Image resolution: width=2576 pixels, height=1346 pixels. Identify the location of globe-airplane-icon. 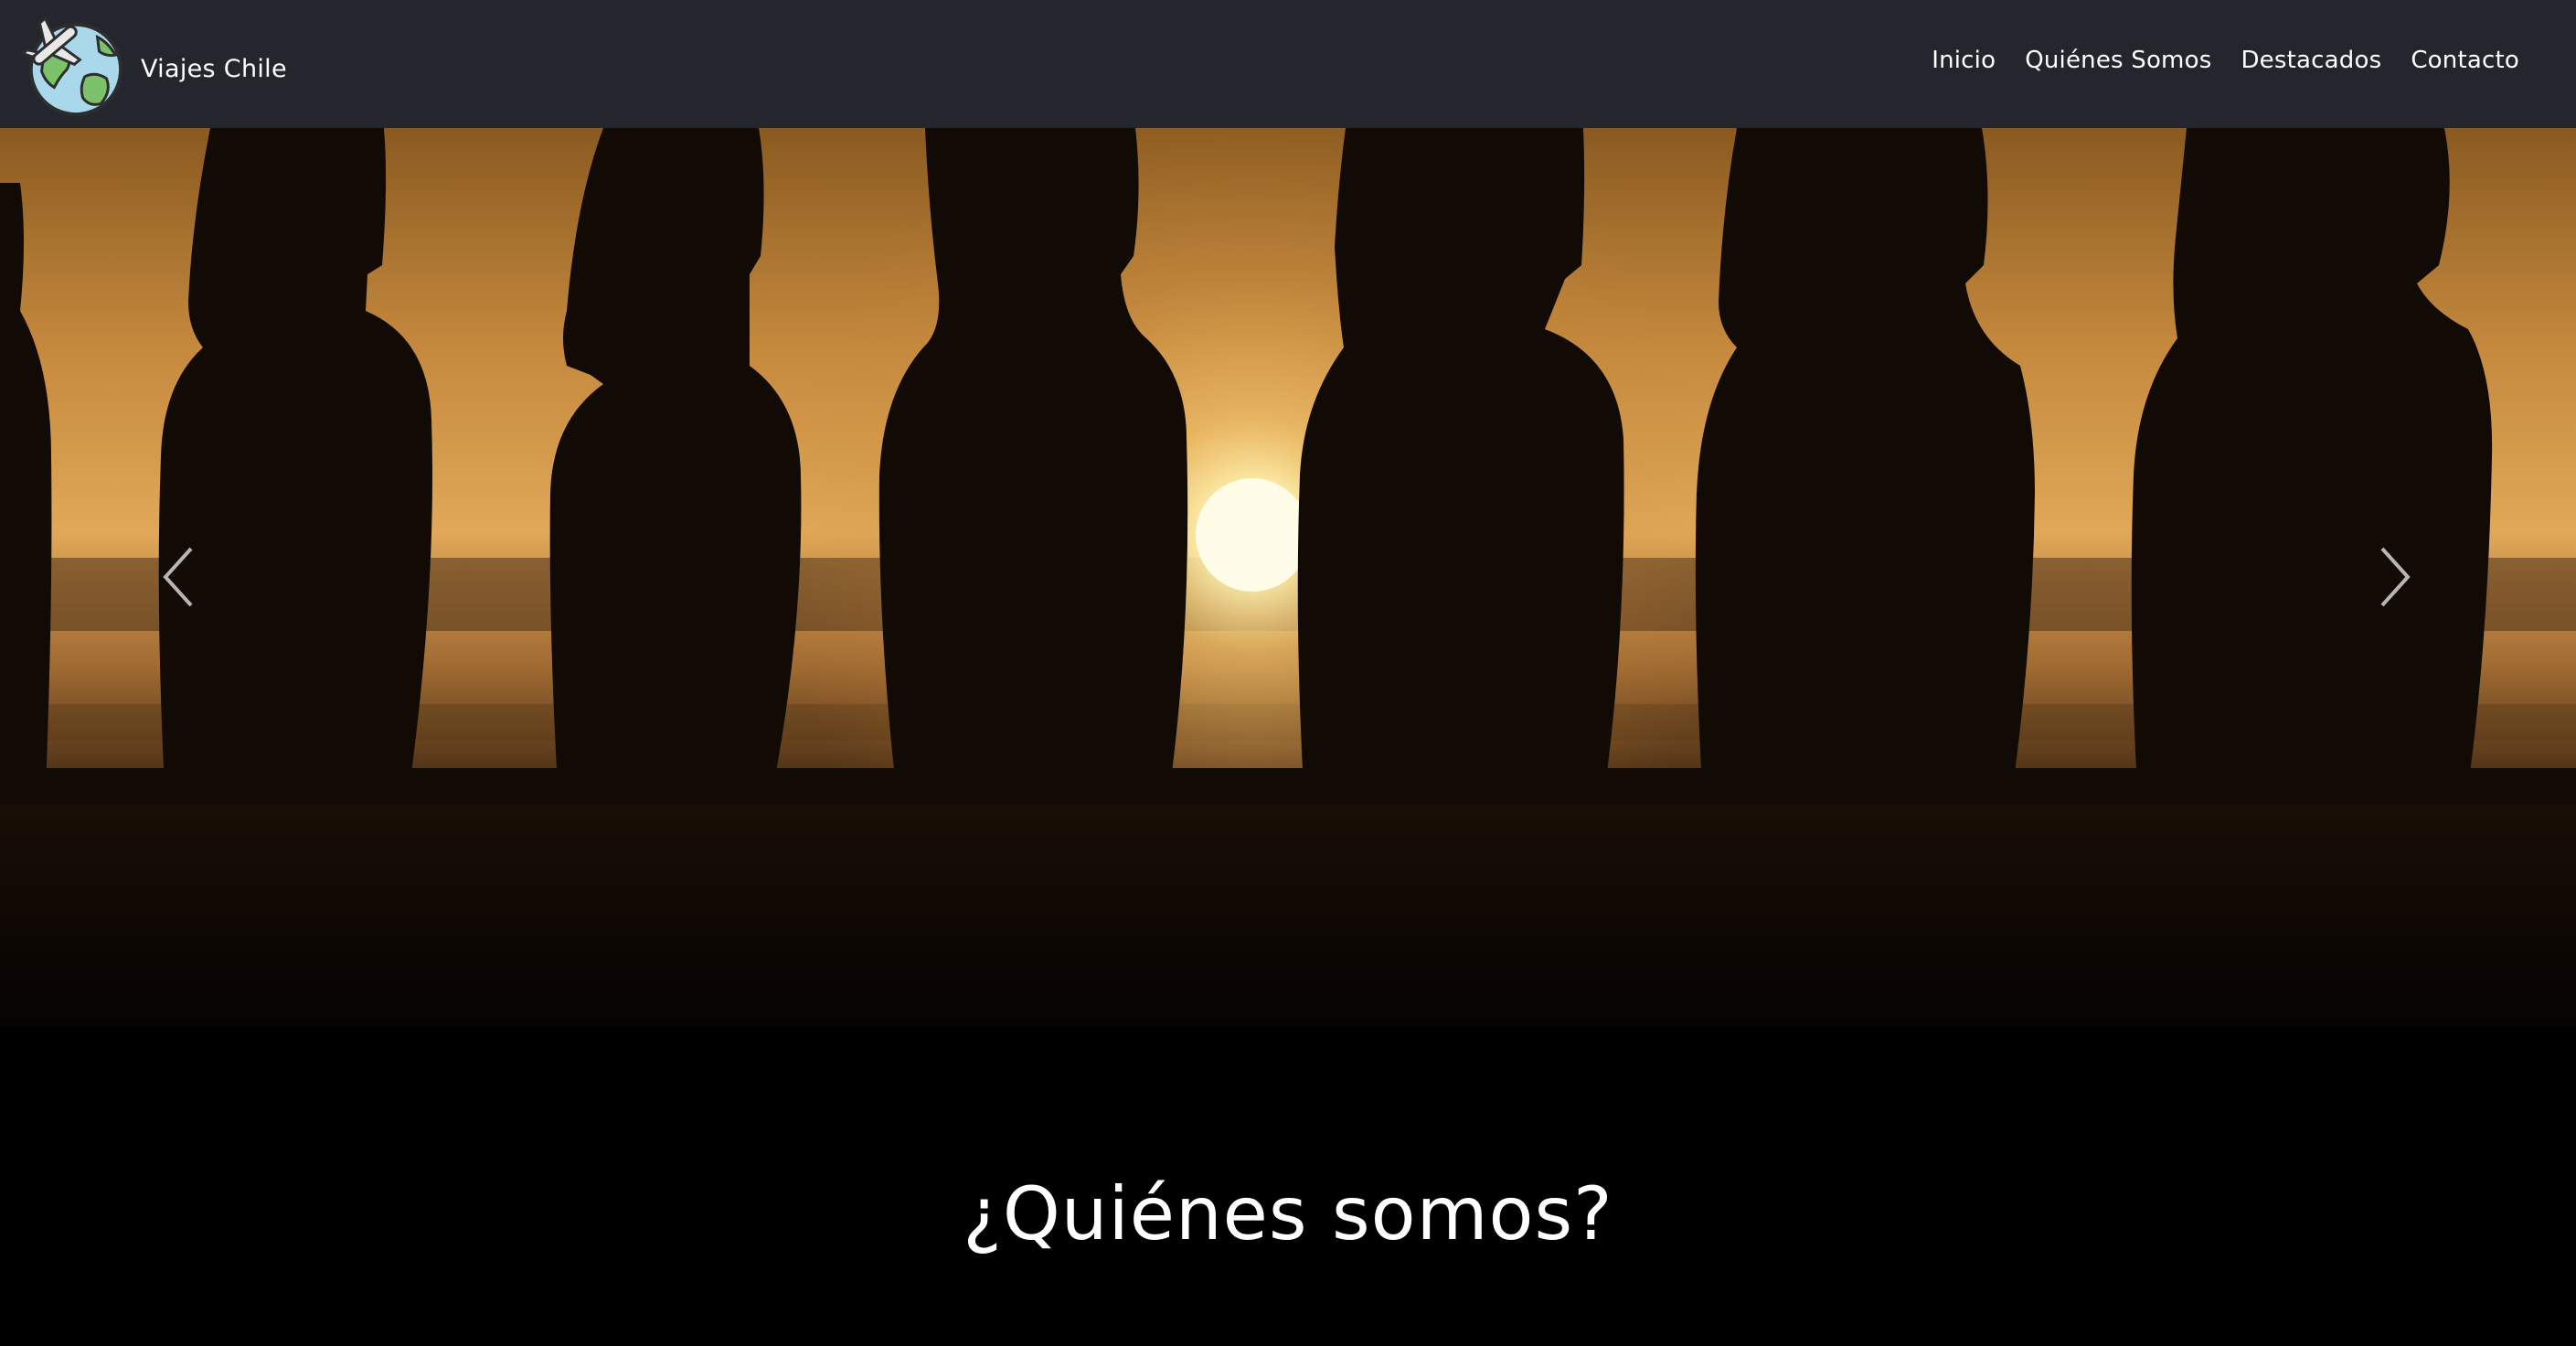
(71, 66).